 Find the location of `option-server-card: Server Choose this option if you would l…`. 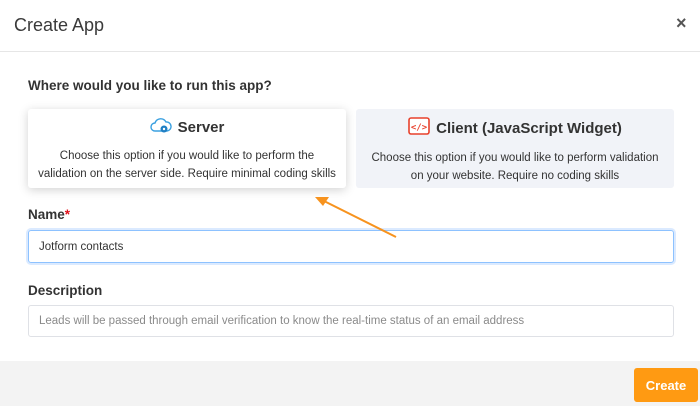

option-server-card: Server Choose this option if you would l… is located at coordinates (187, 148).